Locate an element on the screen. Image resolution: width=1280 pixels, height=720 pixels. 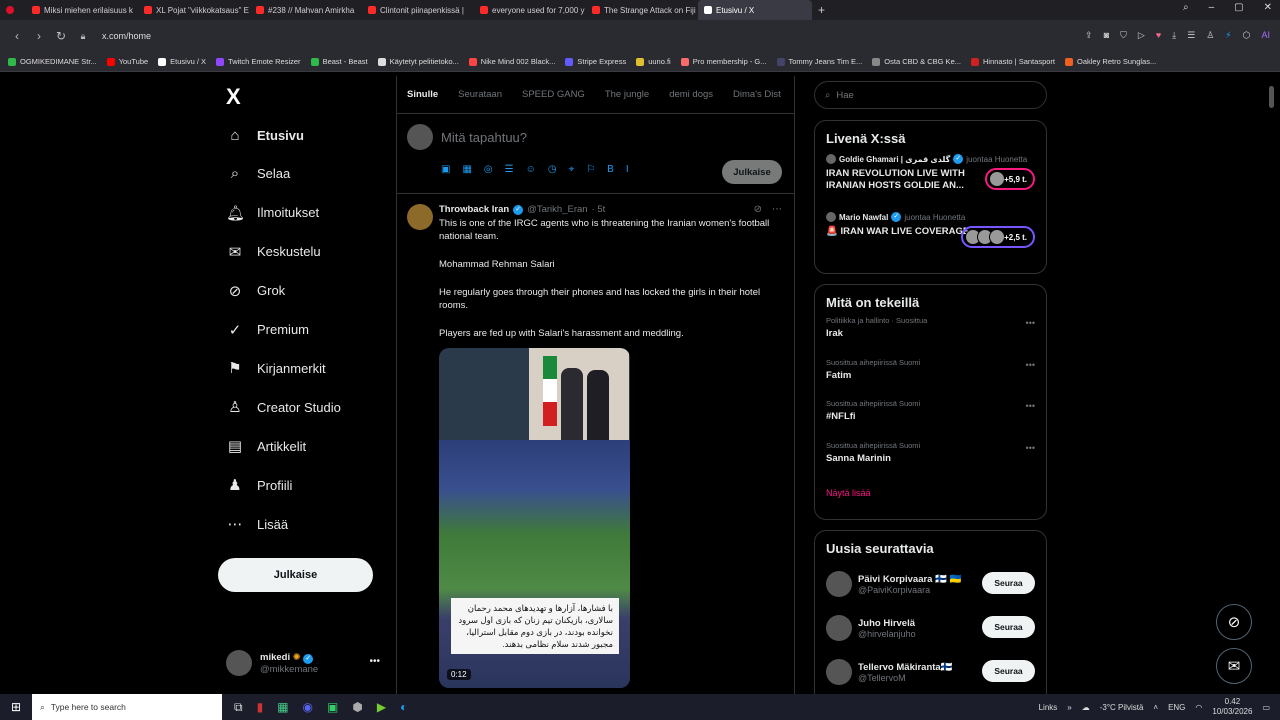
browser-tab: Miksi miehen erilaisuus k is located at coordinates (82, 10).